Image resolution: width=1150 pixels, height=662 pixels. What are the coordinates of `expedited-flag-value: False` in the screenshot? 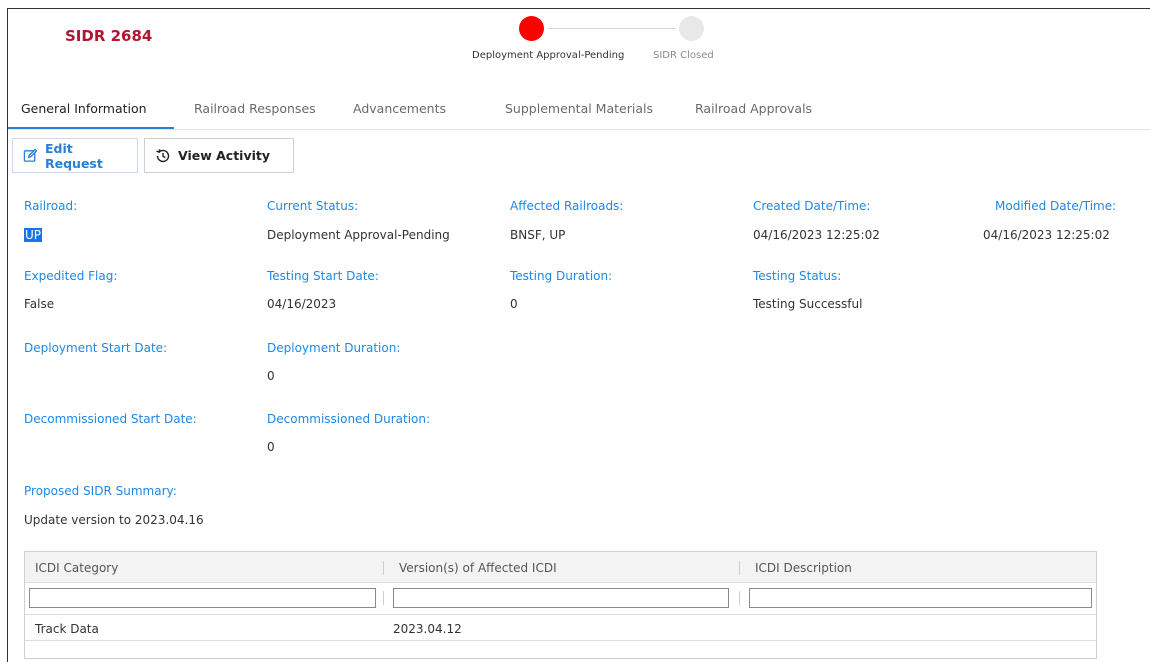 It's located at (39, 304).